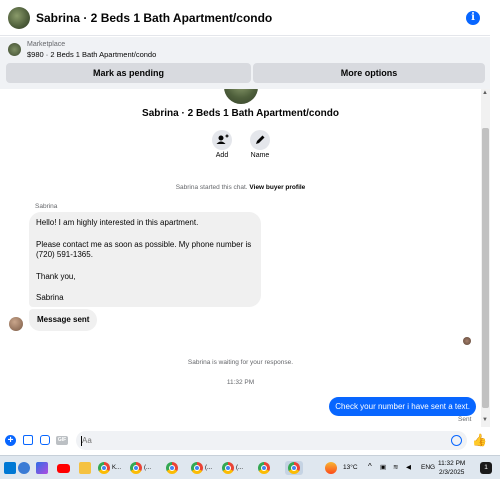  Describe the element at coordinates (485, 420) in the screenshot. I see `scroll-down-arrow-icon: ▼` at that location.